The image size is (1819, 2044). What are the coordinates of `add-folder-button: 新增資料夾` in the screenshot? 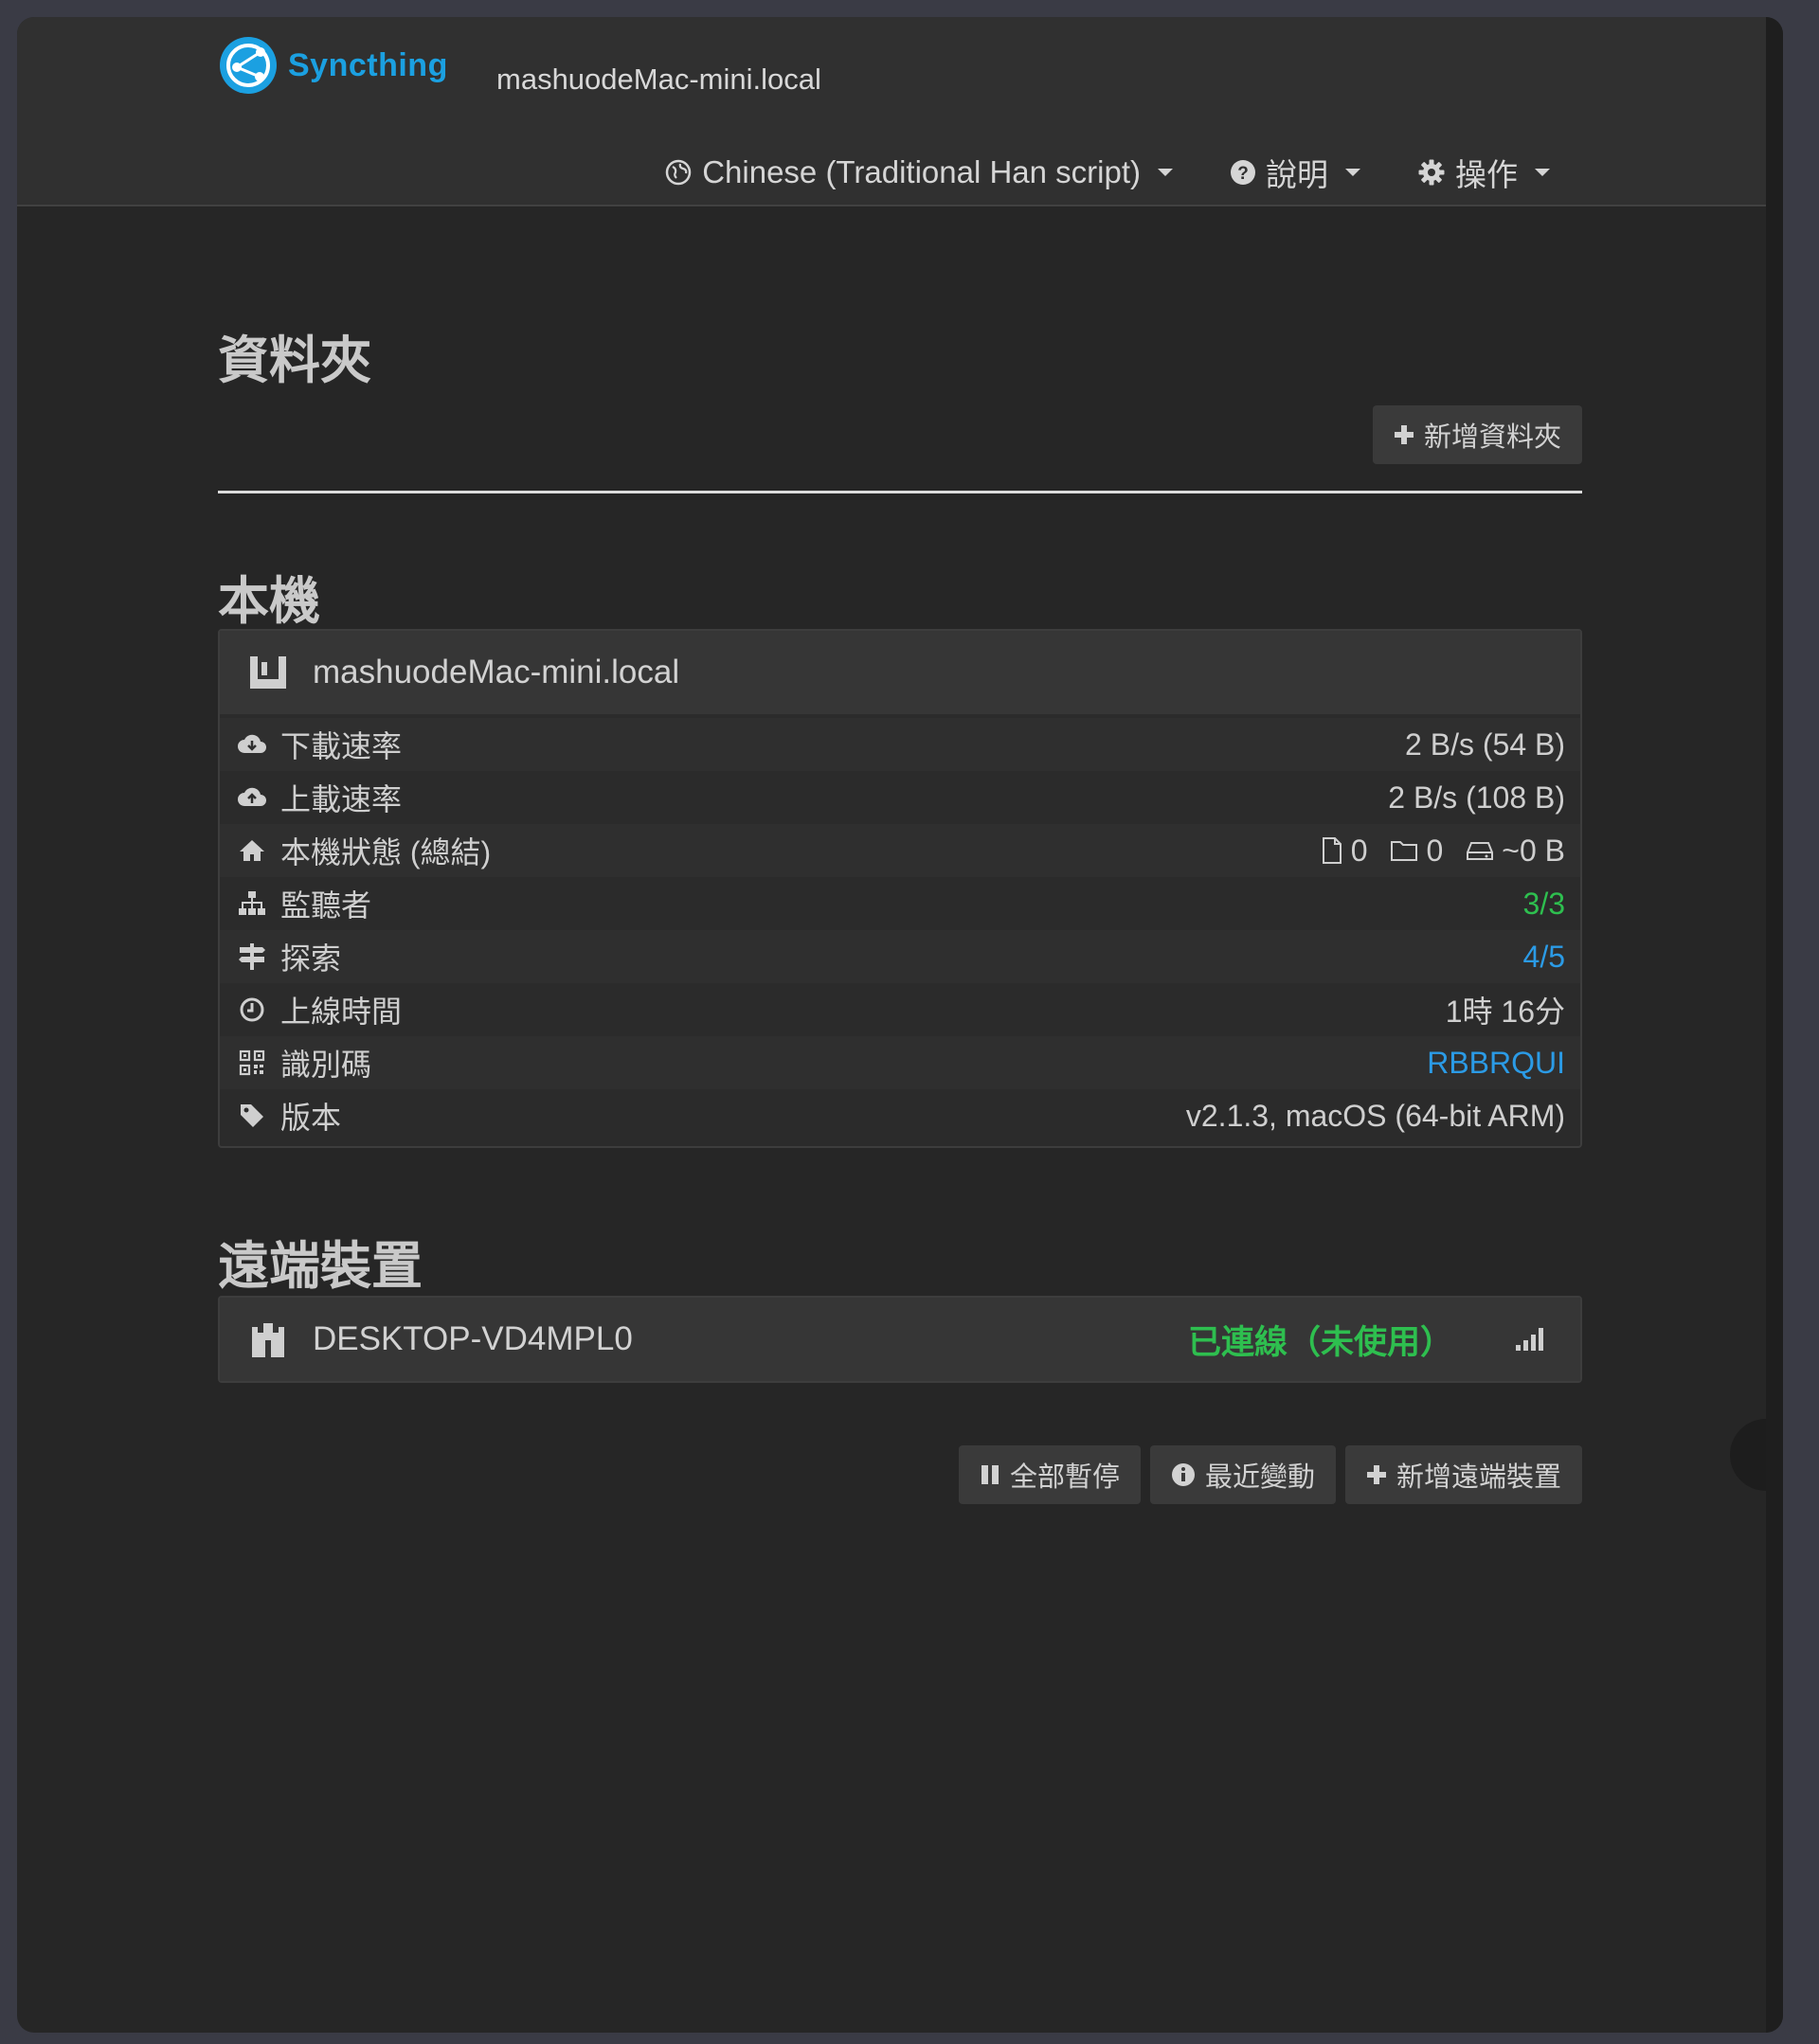 It's located at (1477, 434).